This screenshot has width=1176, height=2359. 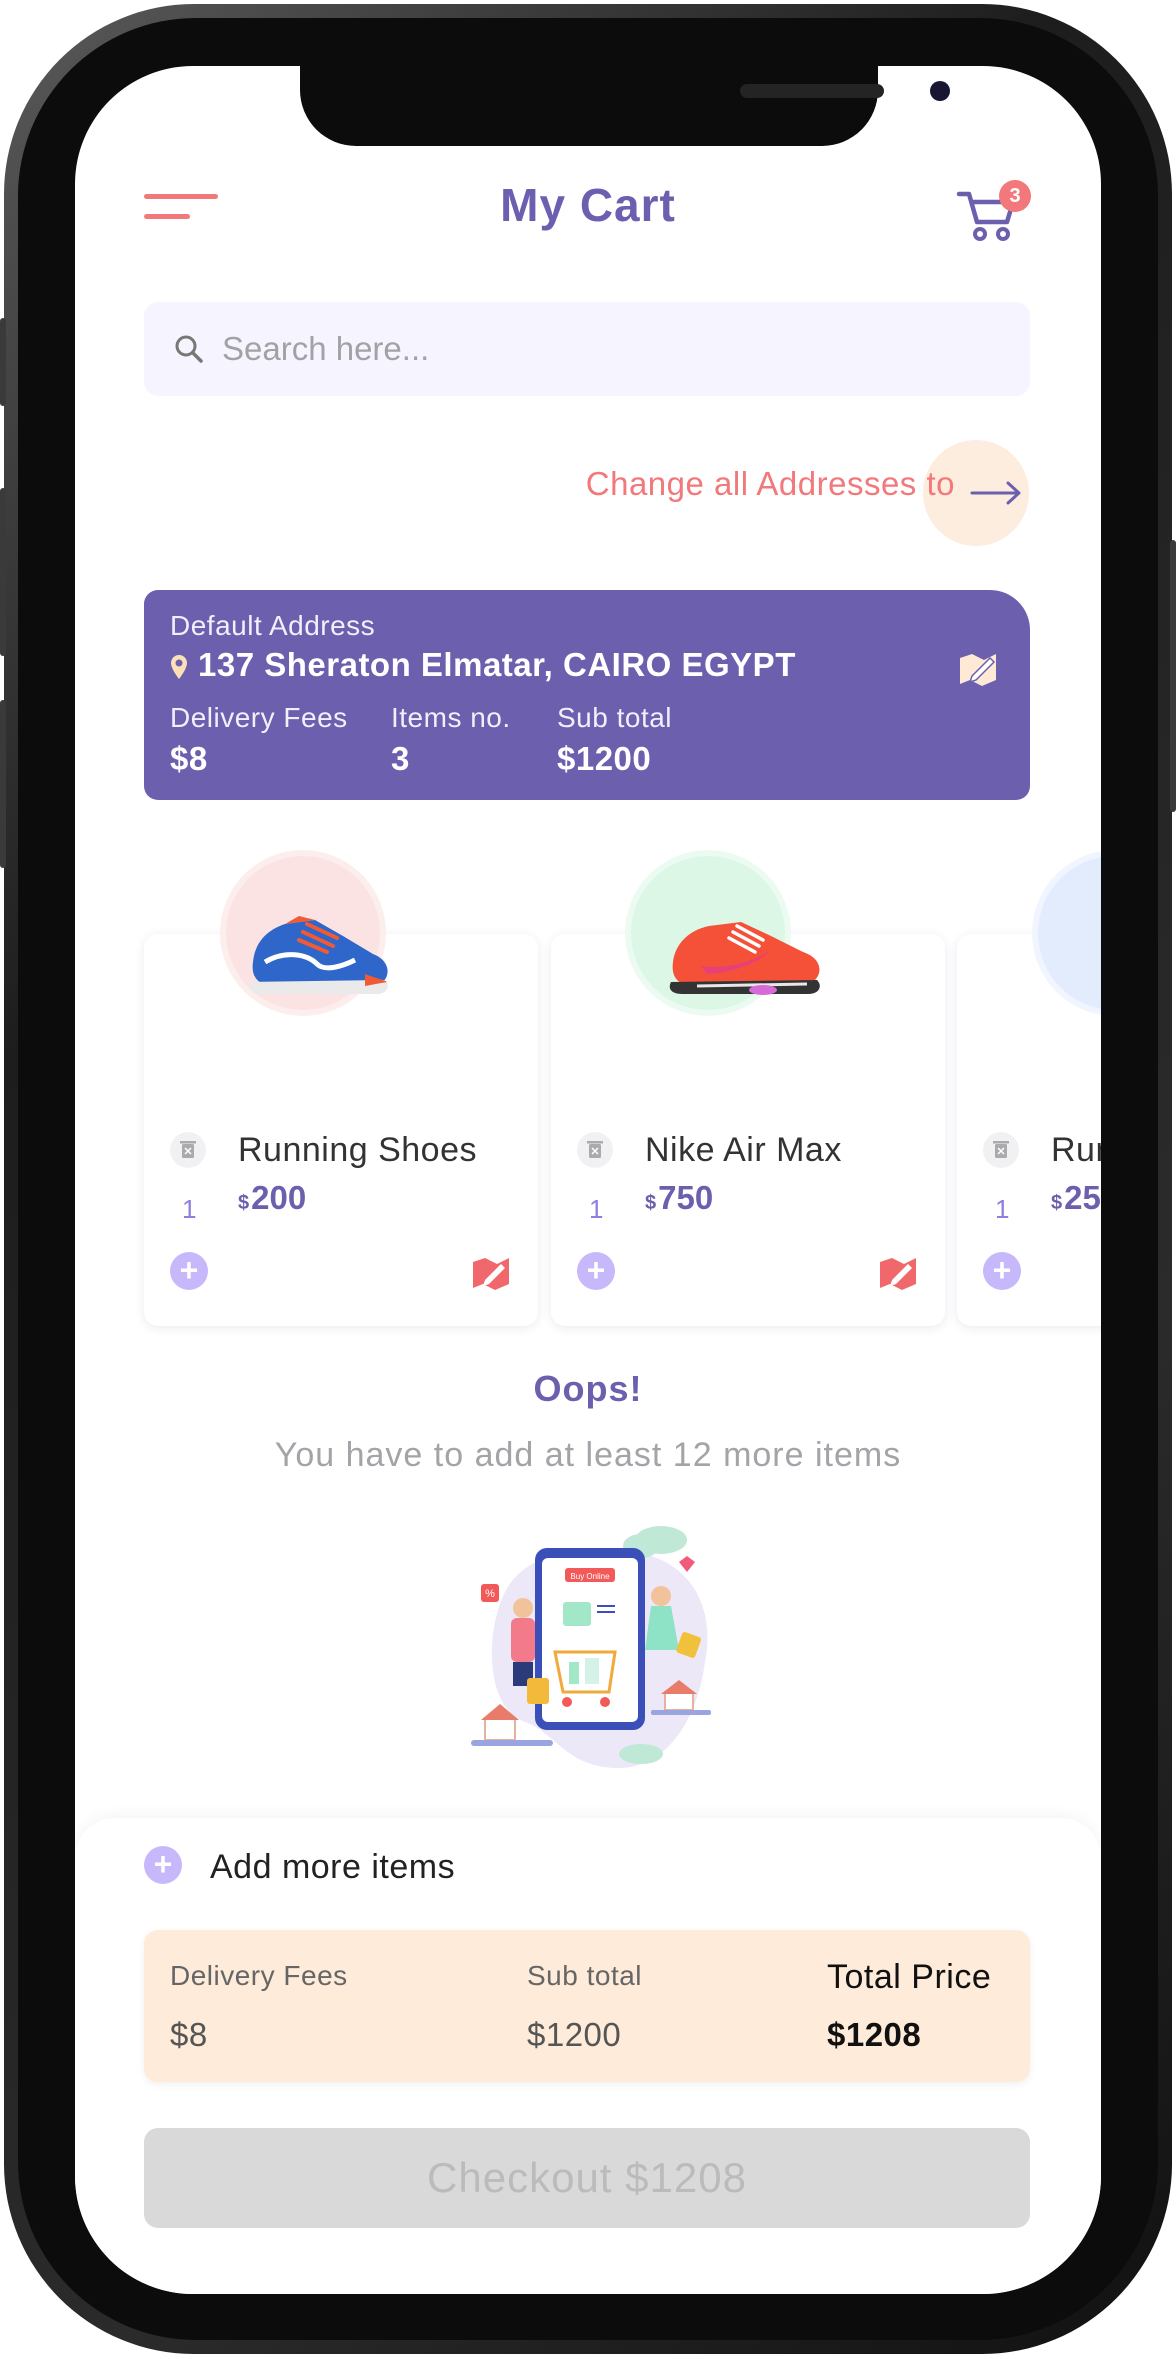 What do you see at coordinates (585, 1975) in the screenshot?
I see `footer-subtotal-label: Sub total` at bounding box center [585, 1975].